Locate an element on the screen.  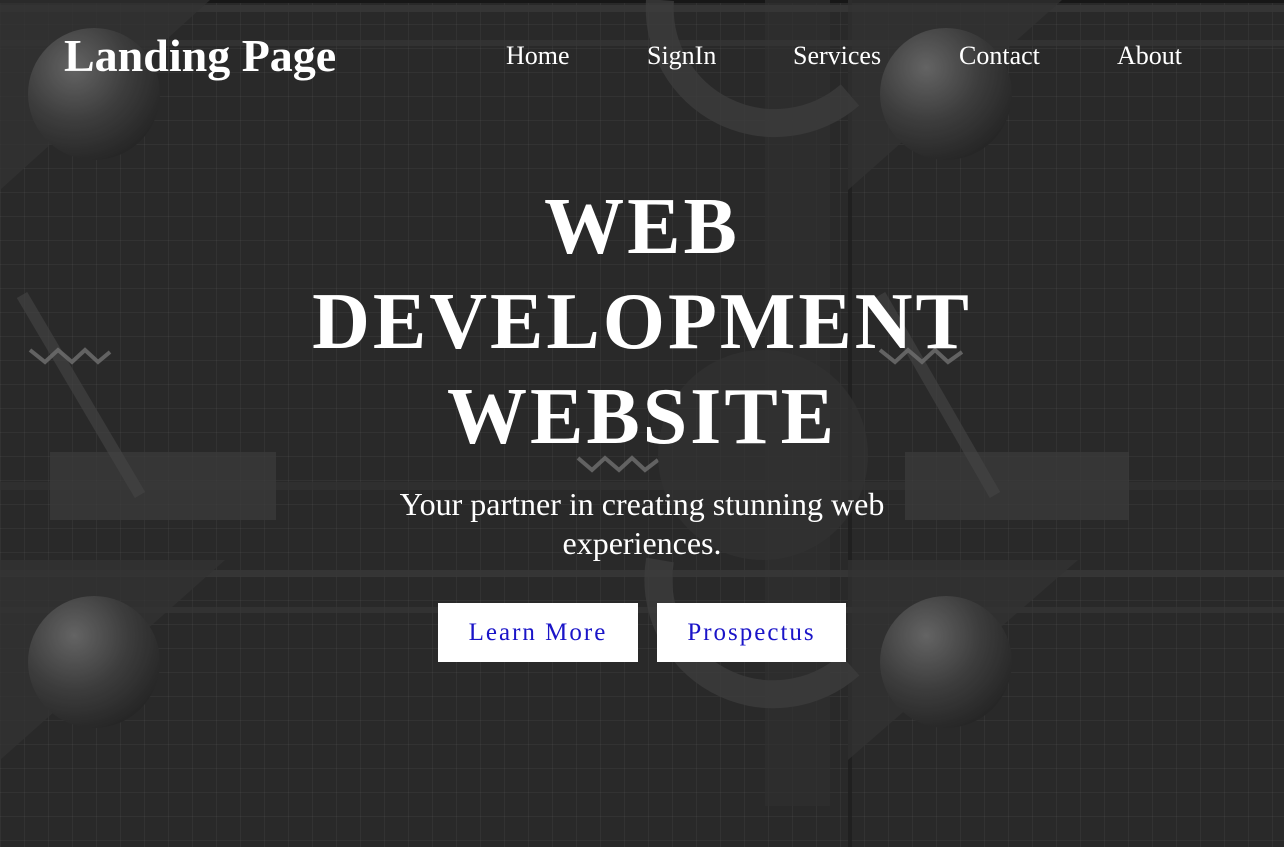
nav-link-services: Services is located at coordinates (837, 56).